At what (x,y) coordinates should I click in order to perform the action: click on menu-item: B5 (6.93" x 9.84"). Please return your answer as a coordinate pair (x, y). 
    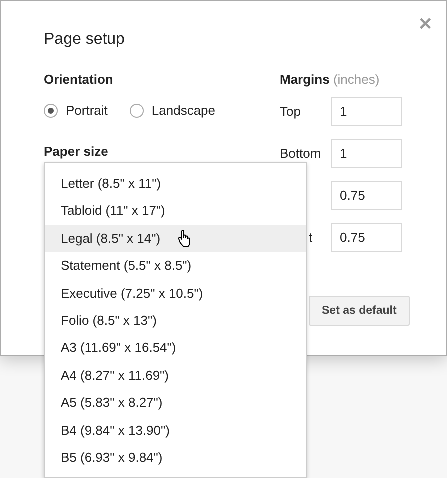
    Looking at the image, I should click on (175, 458).